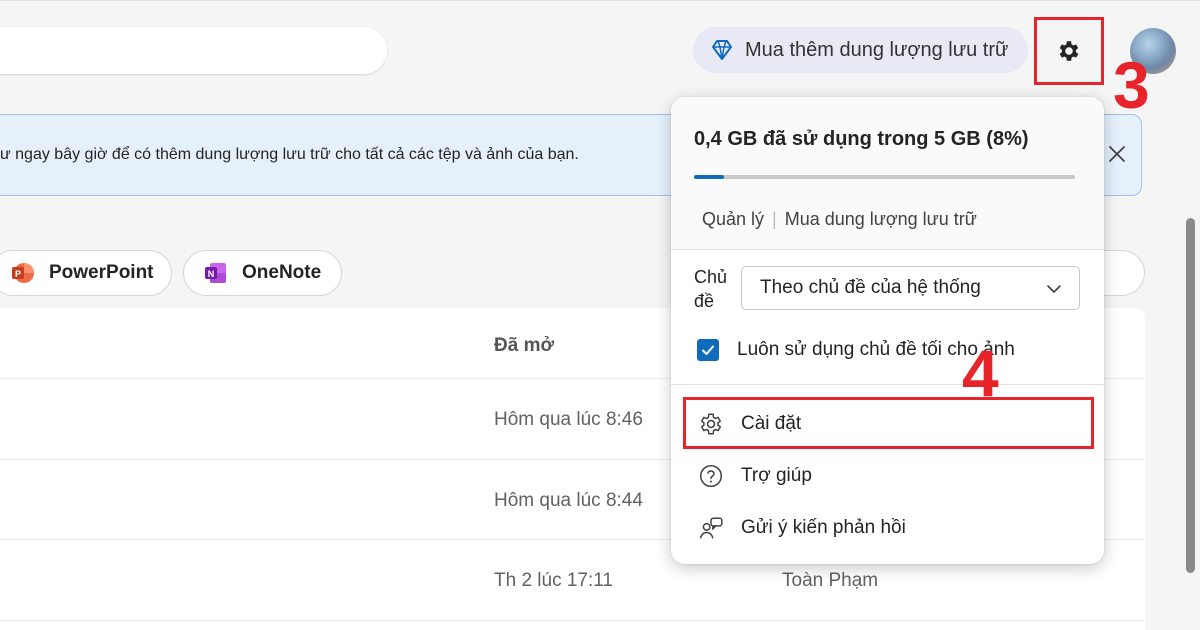  Describe the element at coordinates (709, 177) in the screenshot. I see `storage-usage-fill` at that location.